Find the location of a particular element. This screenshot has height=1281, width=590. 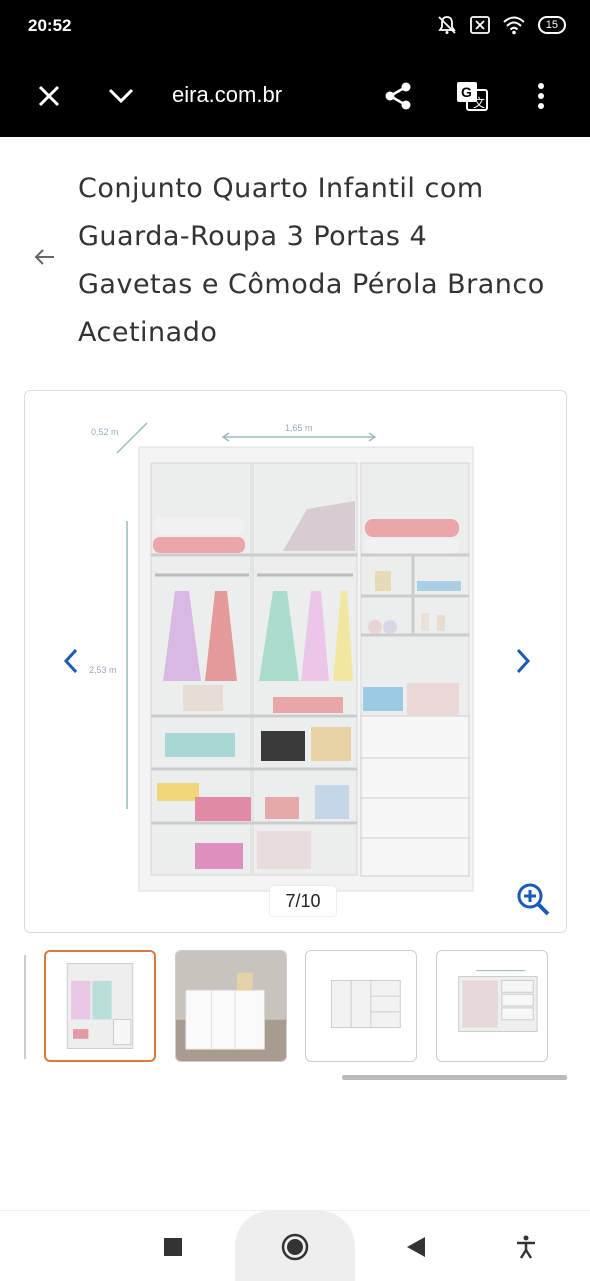

chevron-right-icon is located at coordinates (523, 661).